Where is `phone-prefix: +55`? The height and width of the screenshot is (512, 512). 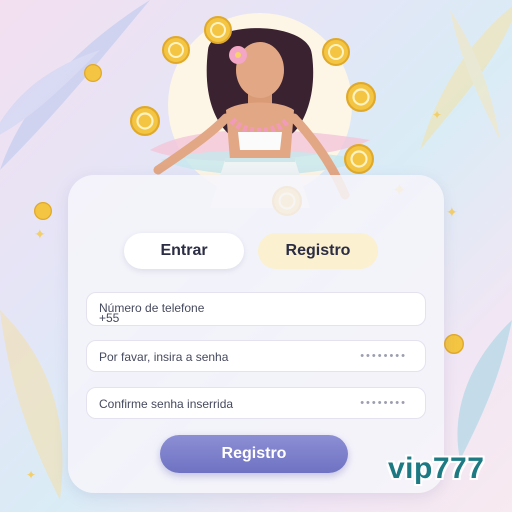
phone-prefix: +55 is located at coordinates (109, 318).